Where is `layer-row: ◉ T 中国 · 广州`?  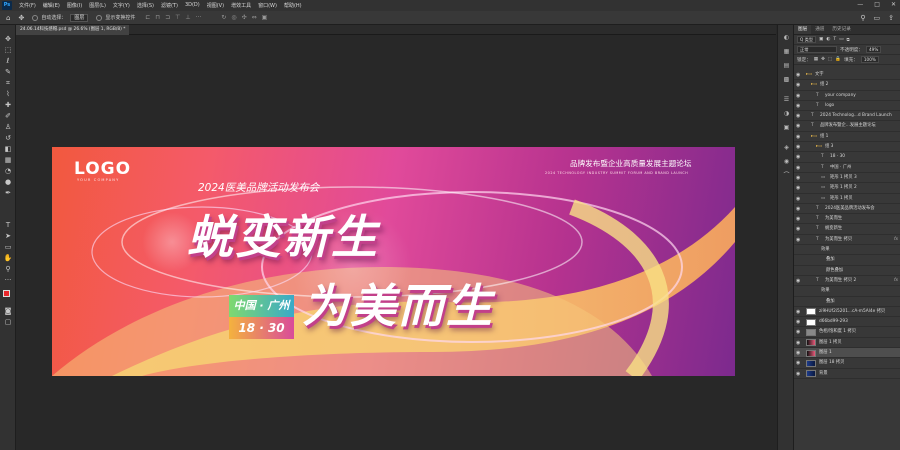 layer-row: ◉ T 中国 · 广州 is located at coordinates (847, 168).